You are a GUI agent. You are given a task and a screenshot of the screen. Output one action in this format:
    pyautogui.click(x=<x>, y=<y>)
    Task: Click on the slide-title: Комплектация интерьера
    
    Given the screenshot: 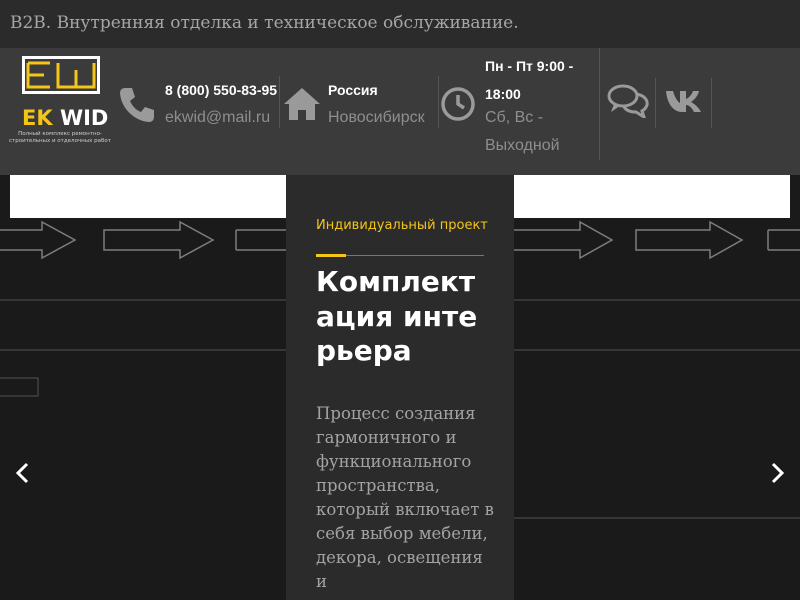 What is the action you would take?
    pyautogui.click(x=397, y=316)
    